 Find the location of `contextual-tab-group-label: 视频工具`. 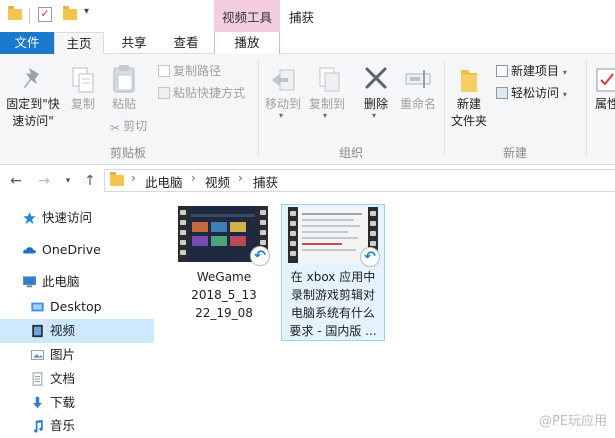

contextual-tab-group-label: 视频工具 is located at coordinates (247, 16).